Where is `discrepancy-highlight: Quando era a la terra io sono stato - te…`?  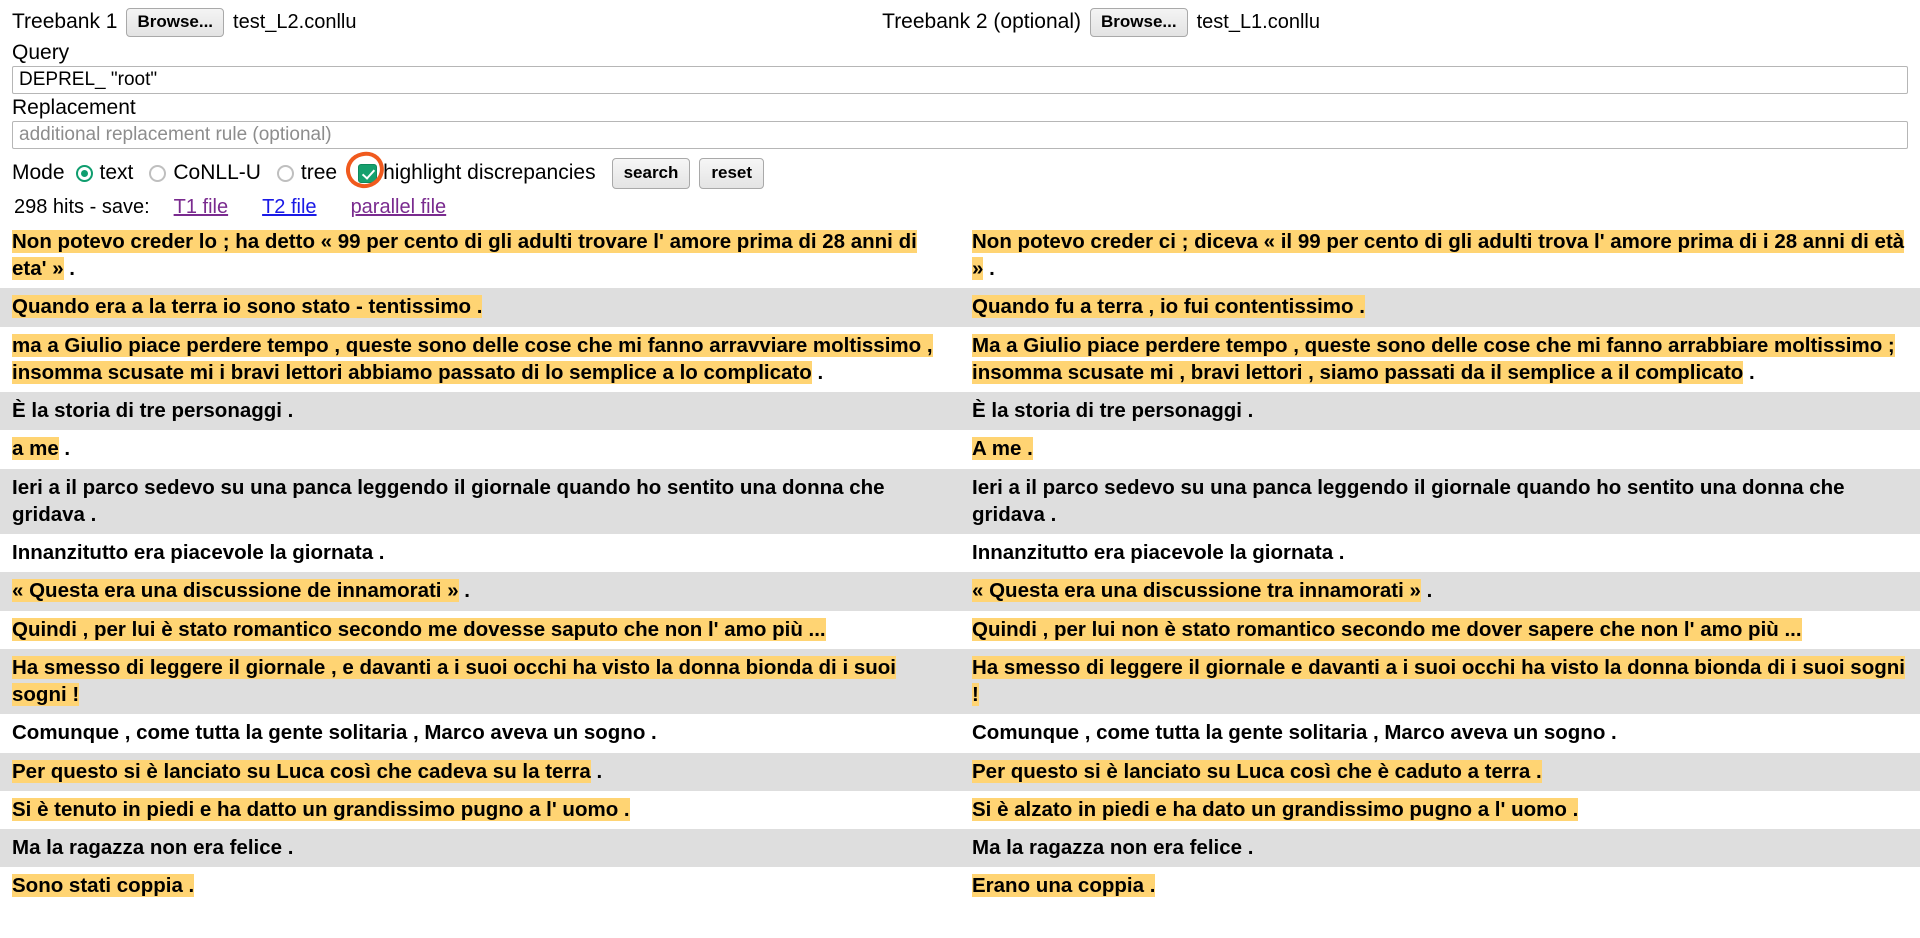 discrepancy-highlight: Quando era a la terra io sono stato - te… is located at coordinates (247, 307).